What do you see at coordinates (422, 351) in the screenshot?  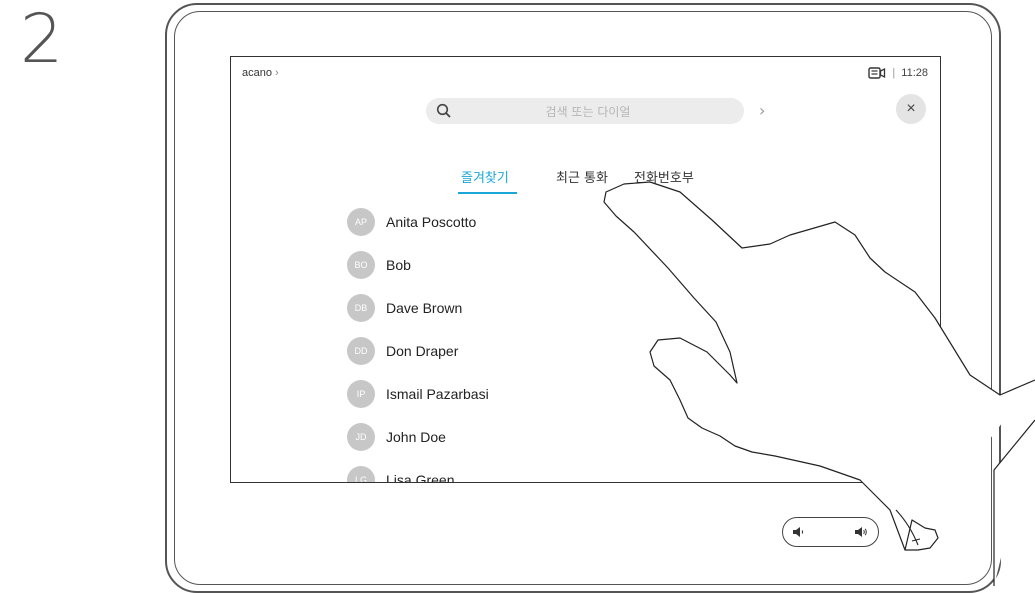 I see `contact-name: Don Draper` at bounding box center [422, 351].